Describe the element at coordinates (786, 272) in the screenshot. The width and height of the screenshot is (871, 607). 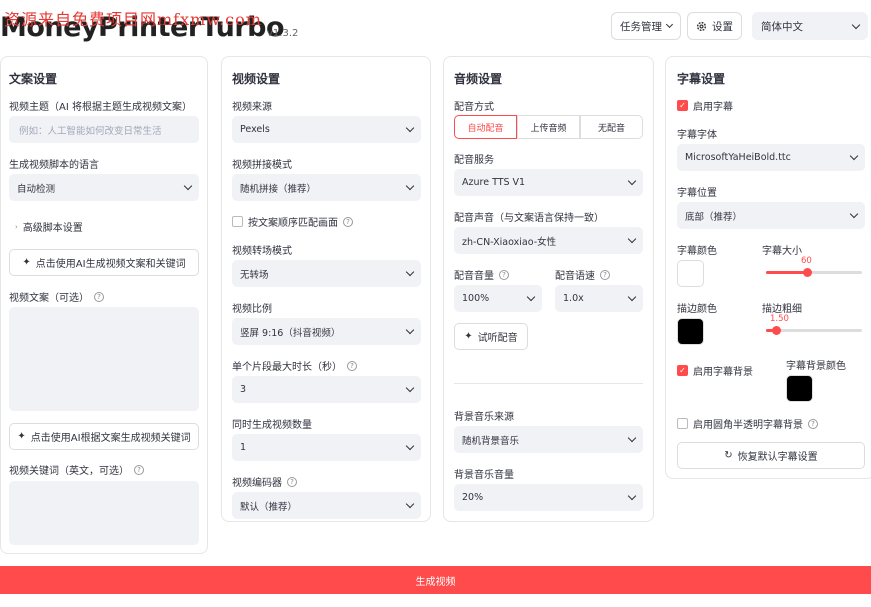
I see `slider-fill` at that location.